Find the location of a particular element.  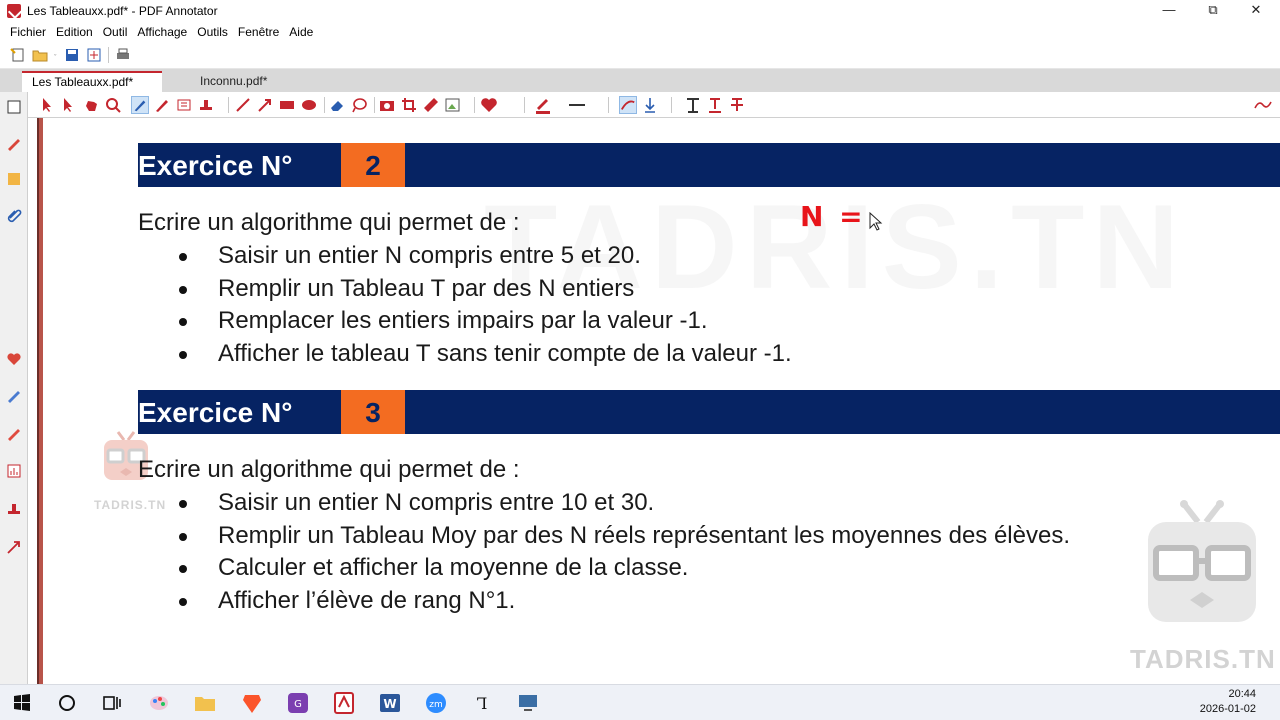

typora-icon: Ꞁ is located at coordinates (482, 703).